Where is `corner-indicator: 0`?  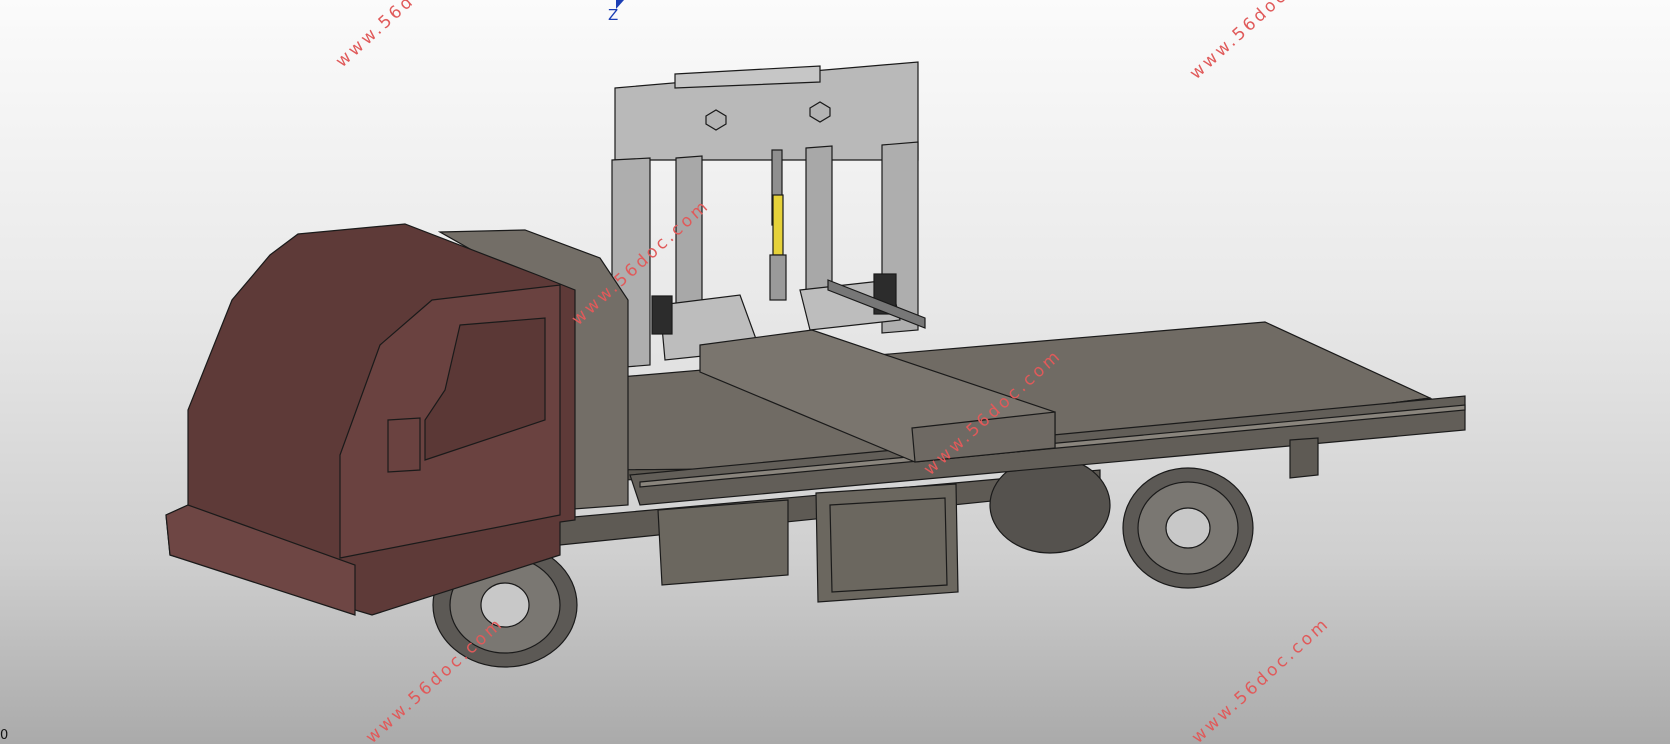 corner-indicator: 0 is located at coordinates (4, 735).